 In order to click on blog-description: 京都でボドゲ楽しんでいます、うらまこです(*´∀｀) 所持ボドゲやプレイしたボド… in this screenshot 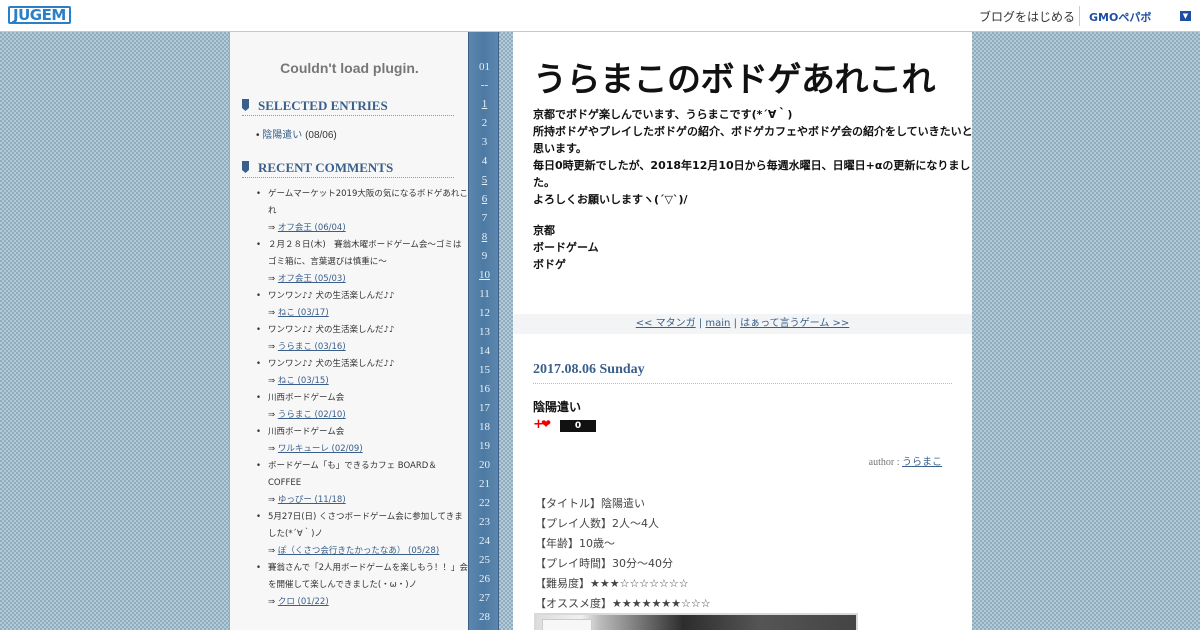, I will do `click(752, 157)`.